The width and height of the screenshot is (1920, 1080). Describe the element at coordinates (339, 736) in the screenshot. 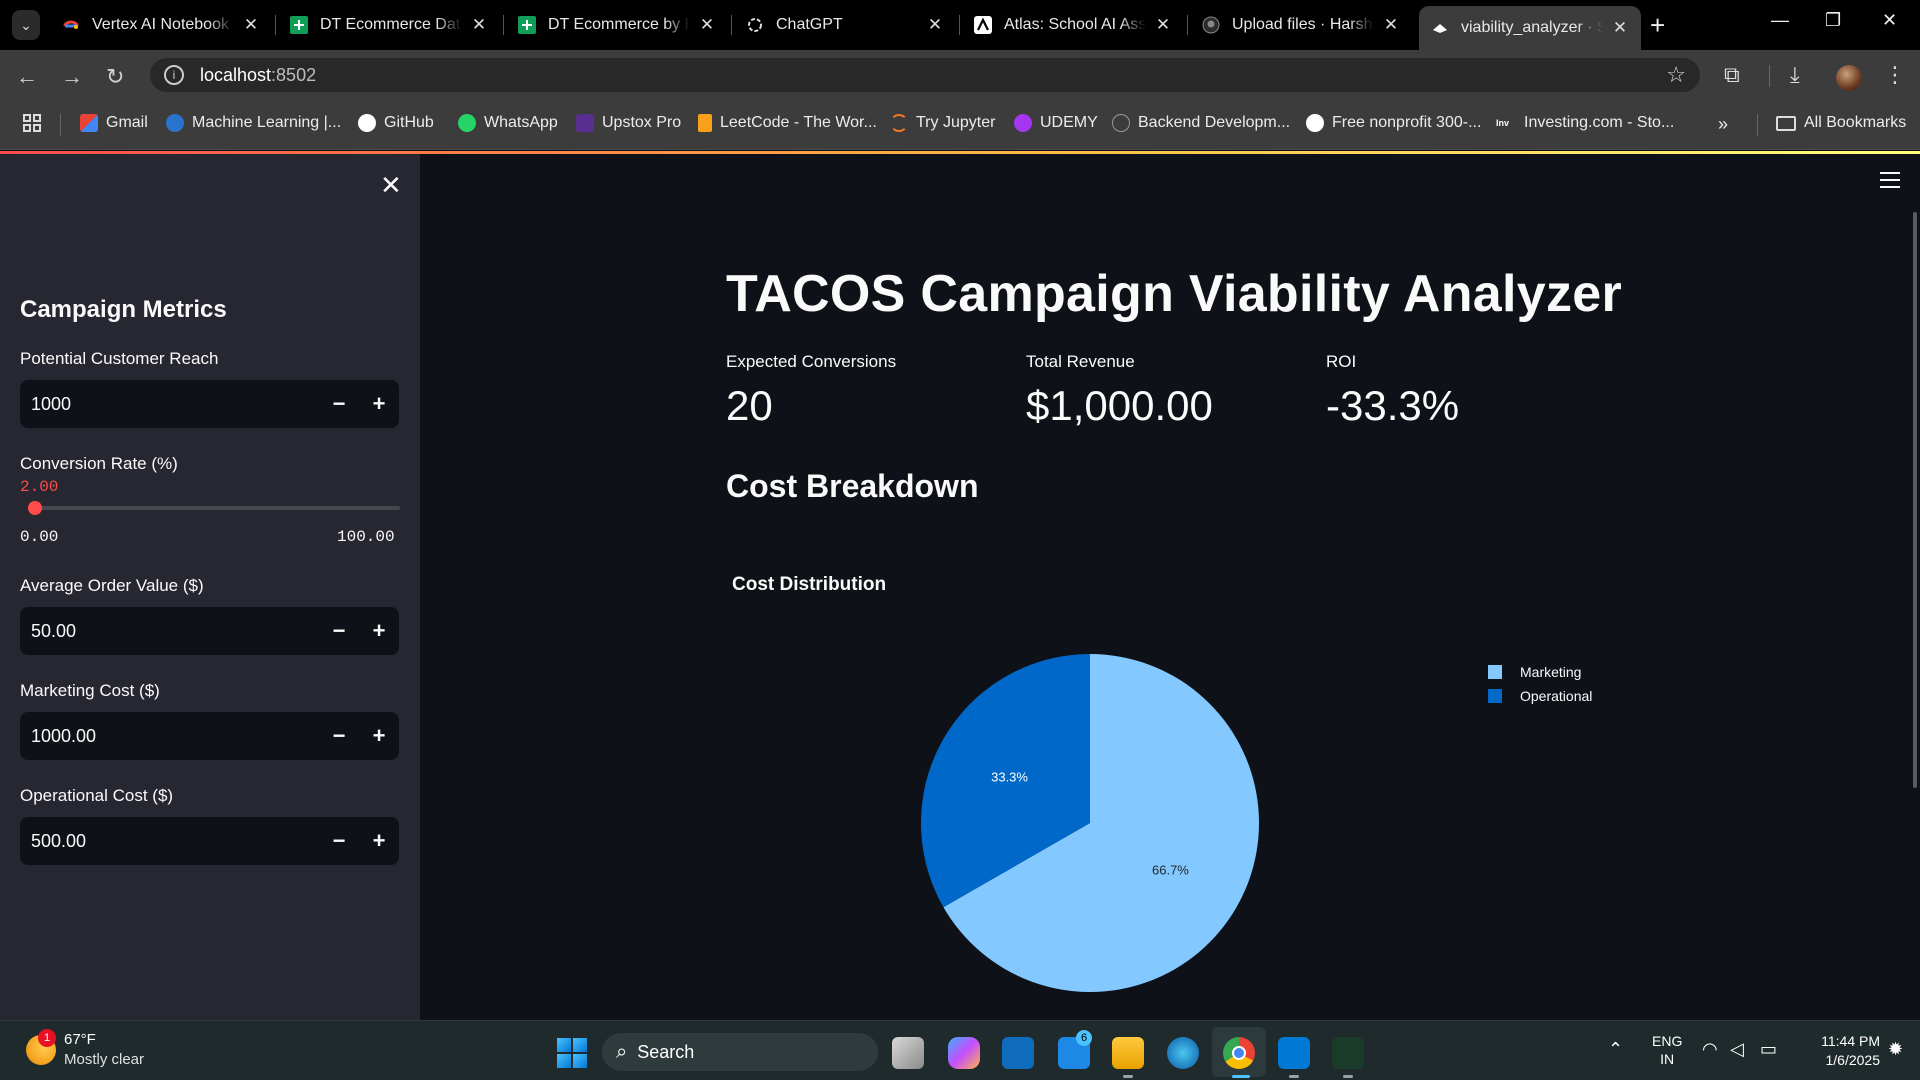

I see `marketing-cost-decrement-button: −` at that location.